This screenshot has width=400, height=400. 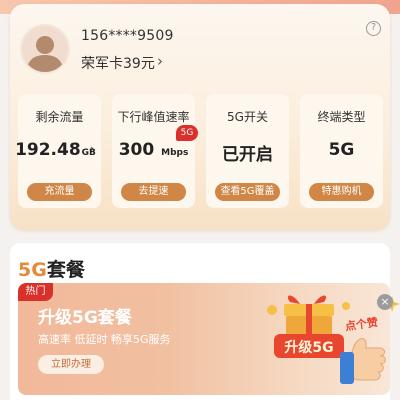 I want to click on avatar, so click(x=45, y=49).